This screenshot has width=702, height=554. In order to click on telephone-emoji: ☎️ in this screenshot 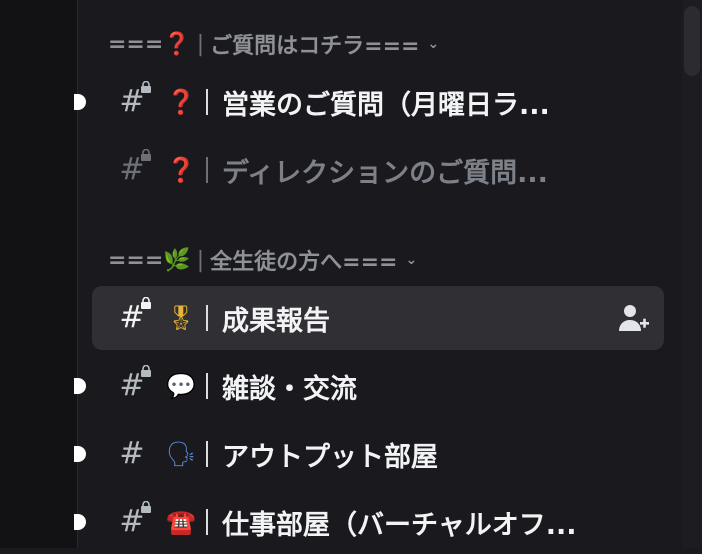, I will do `click(181, 522)`.